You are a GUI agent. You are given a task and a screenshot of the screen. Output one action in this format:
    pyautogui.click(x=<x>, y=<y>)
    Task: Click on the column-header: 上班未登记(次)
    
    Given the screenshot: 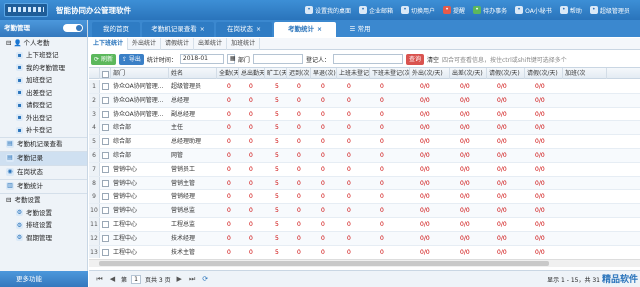 What is the action you would take?
    pyautogui.click(x=353, y=73)
    